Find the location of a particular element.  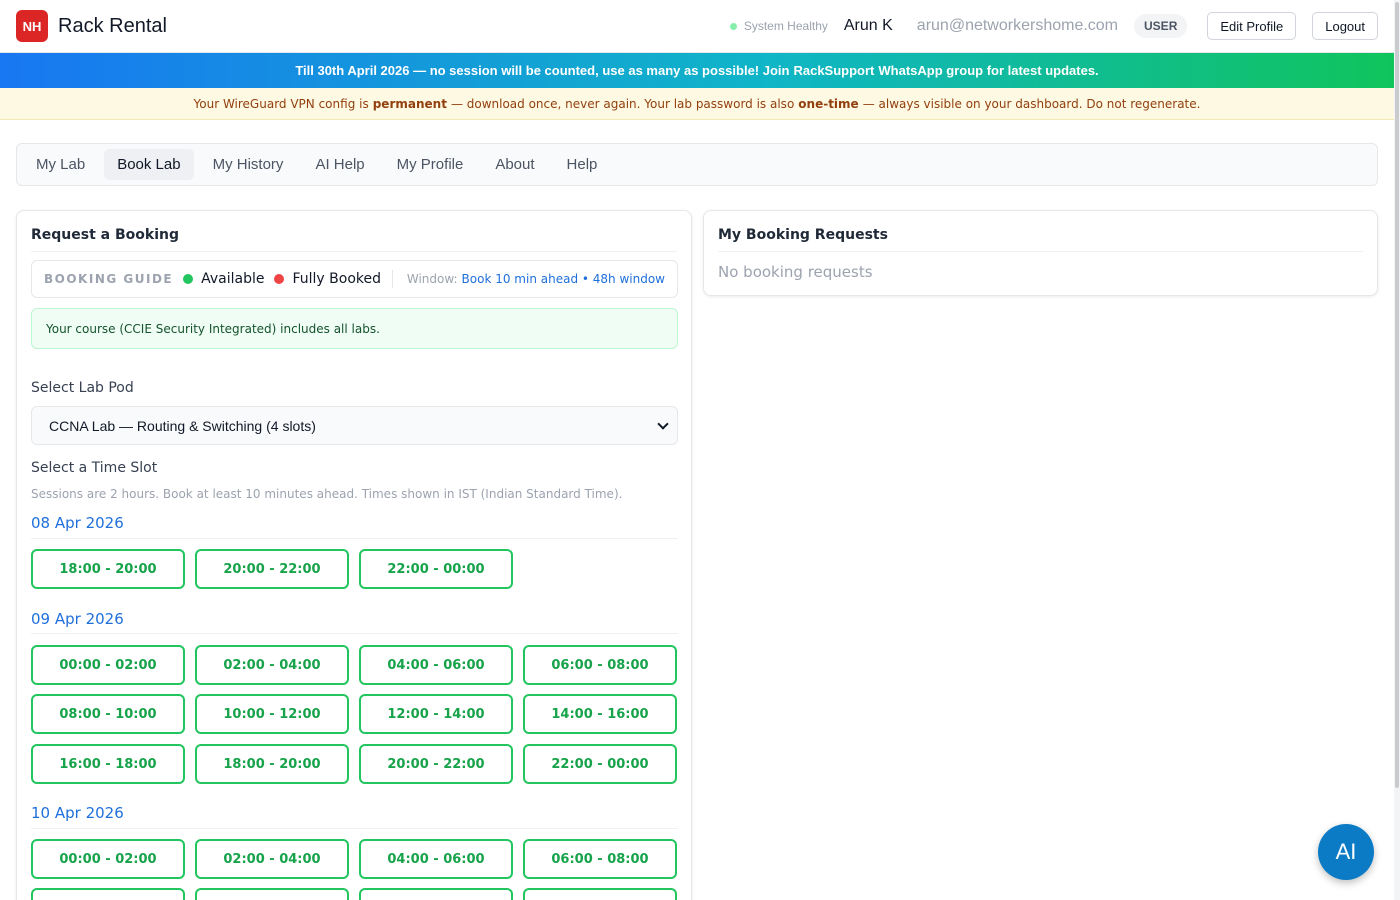

available-legend: Available is located at coordinates (233, 279).